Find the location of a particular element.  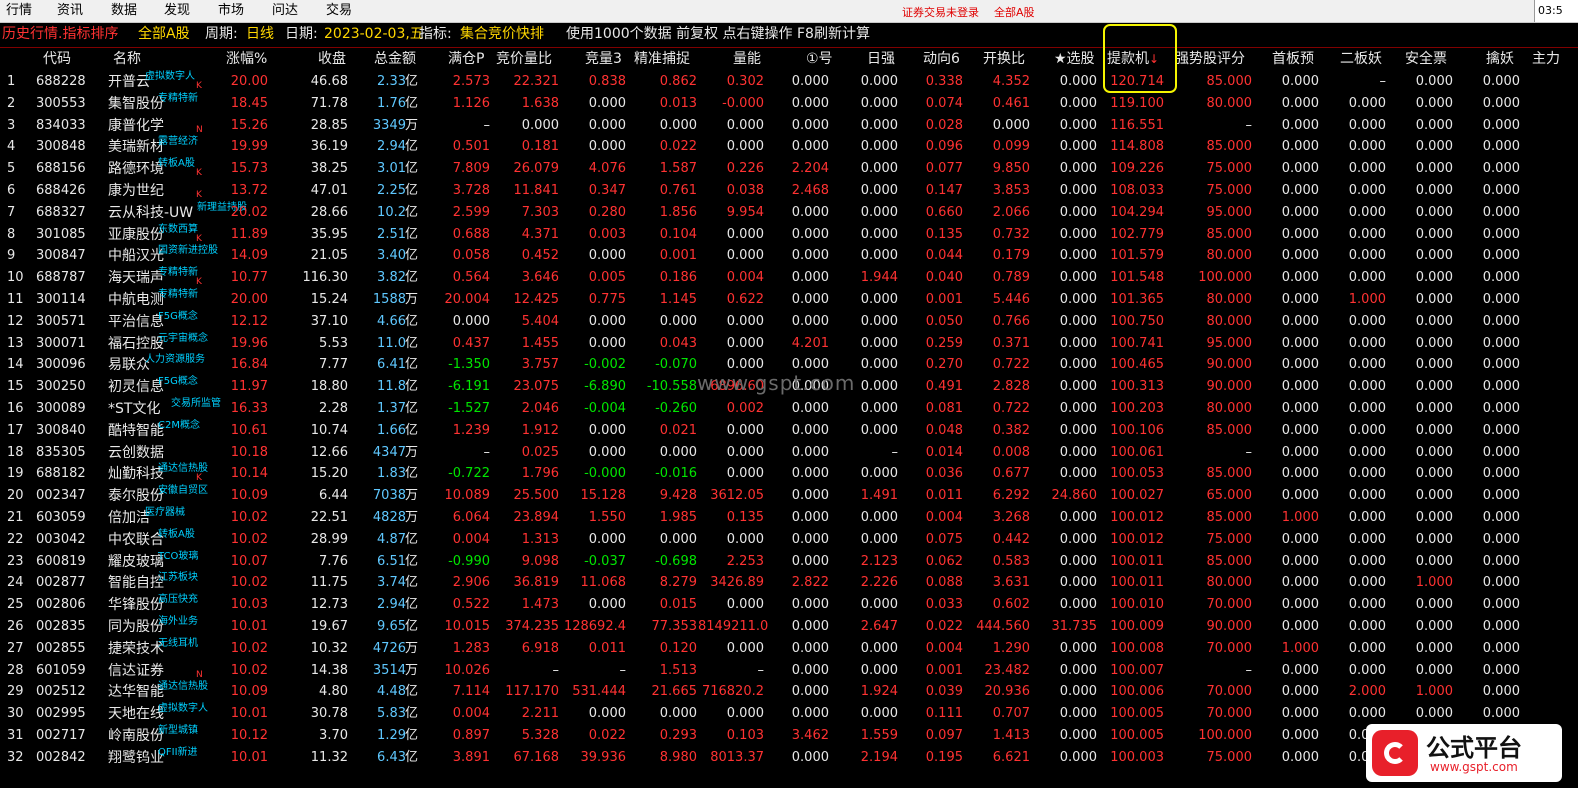

col-amount: 总金额 is located at coordinates (395, 59).